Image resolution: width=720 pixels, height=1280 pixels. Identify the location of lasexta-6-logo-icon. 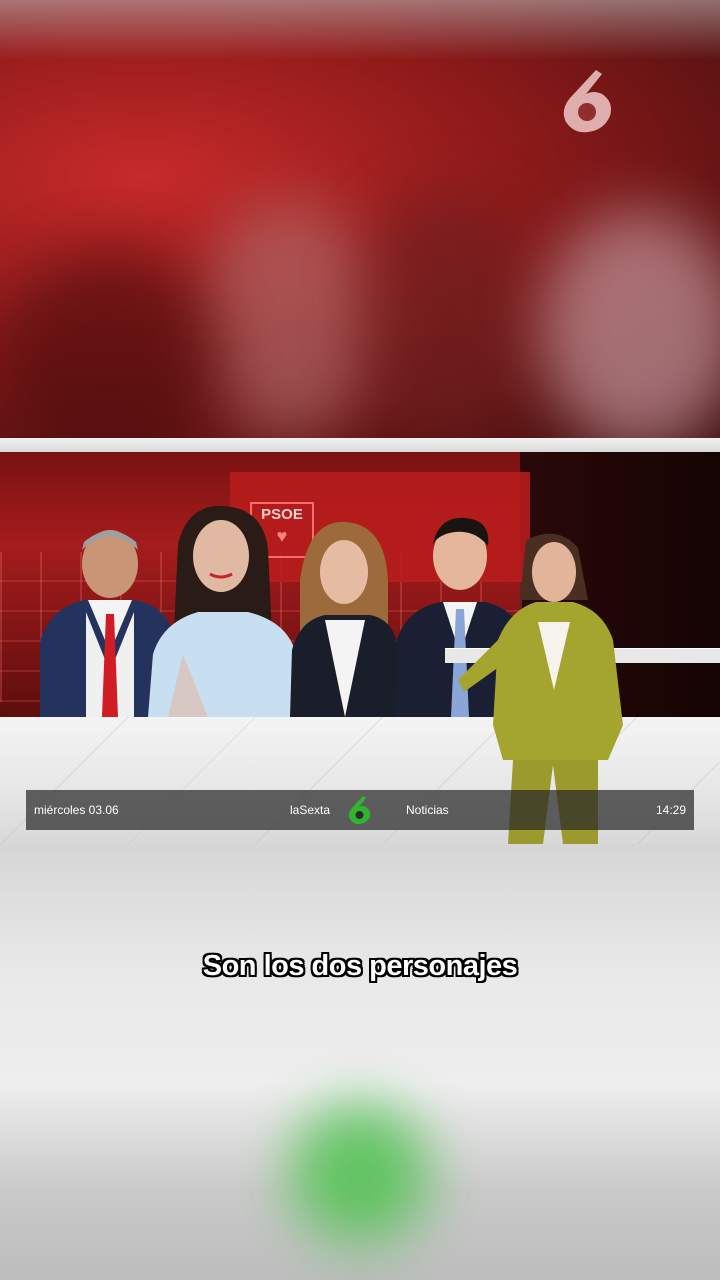
(587, 101).